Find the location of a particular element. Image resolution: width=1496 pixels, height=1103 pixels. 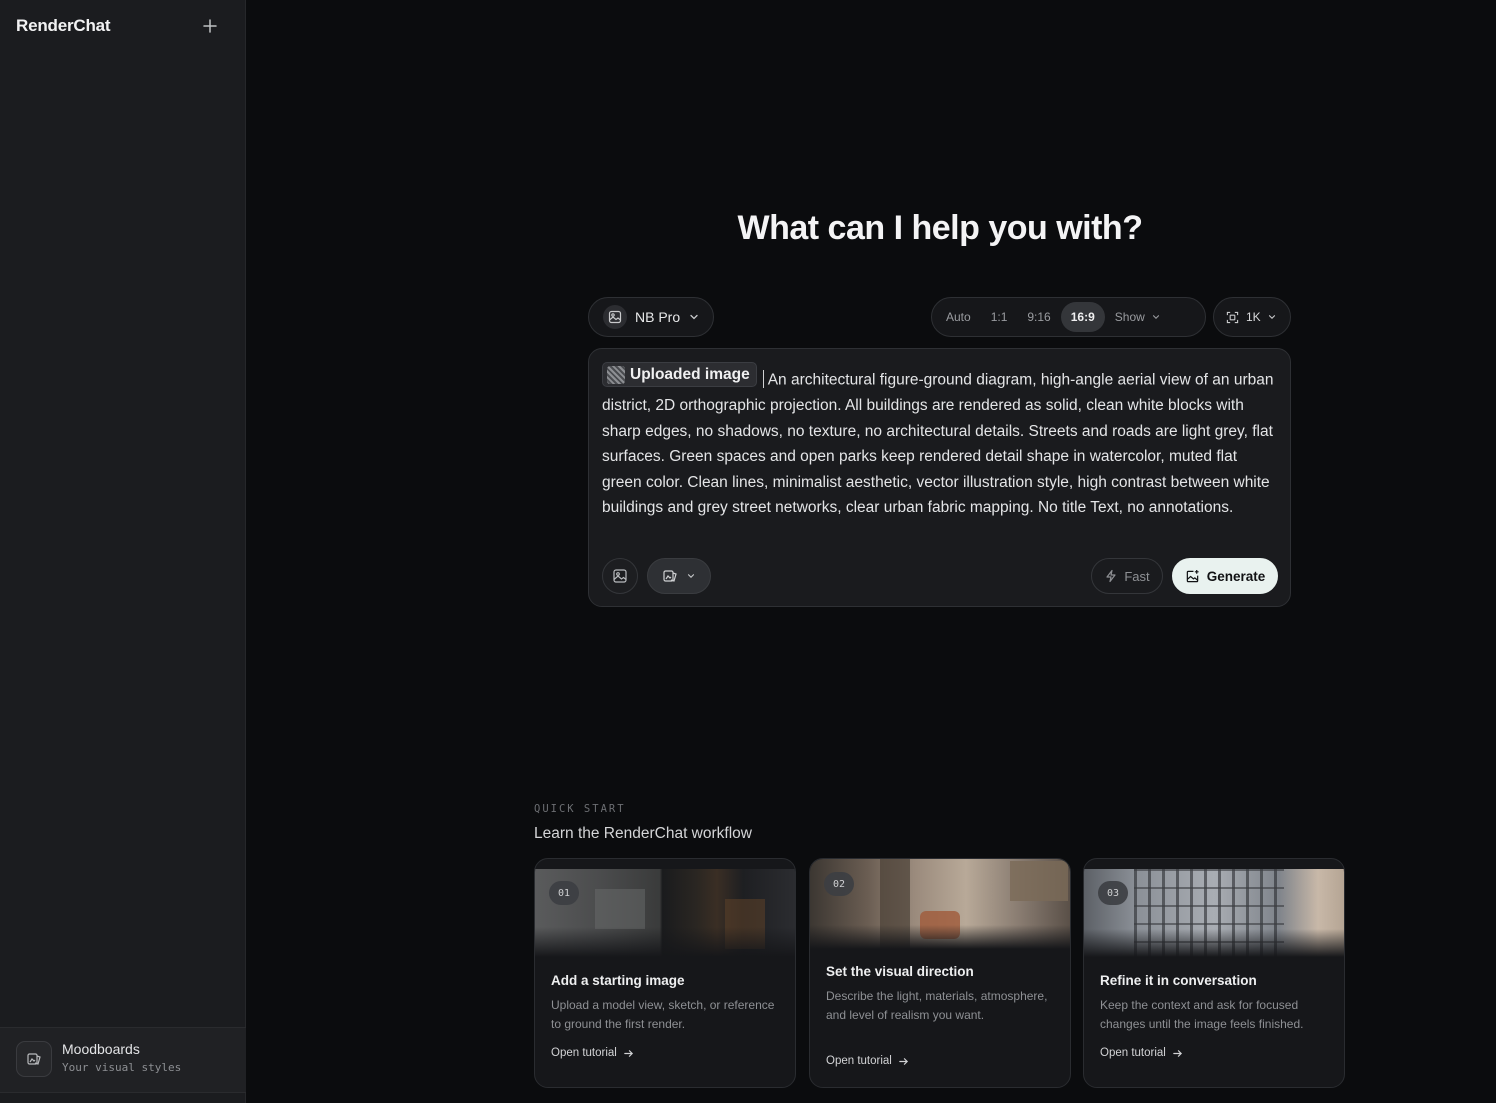

quick-start-title: Learn the RenderChat workflow is located at coordinates (643, 833).